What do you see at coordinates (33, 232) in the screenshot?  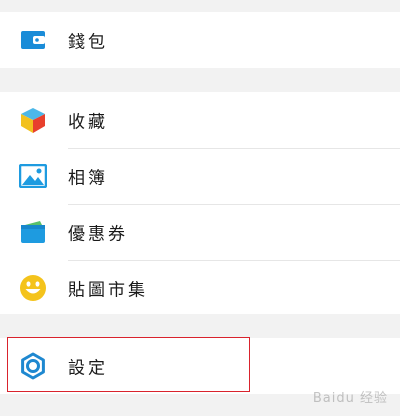 I see `ticket-icon` at bounding box center [33, 232].